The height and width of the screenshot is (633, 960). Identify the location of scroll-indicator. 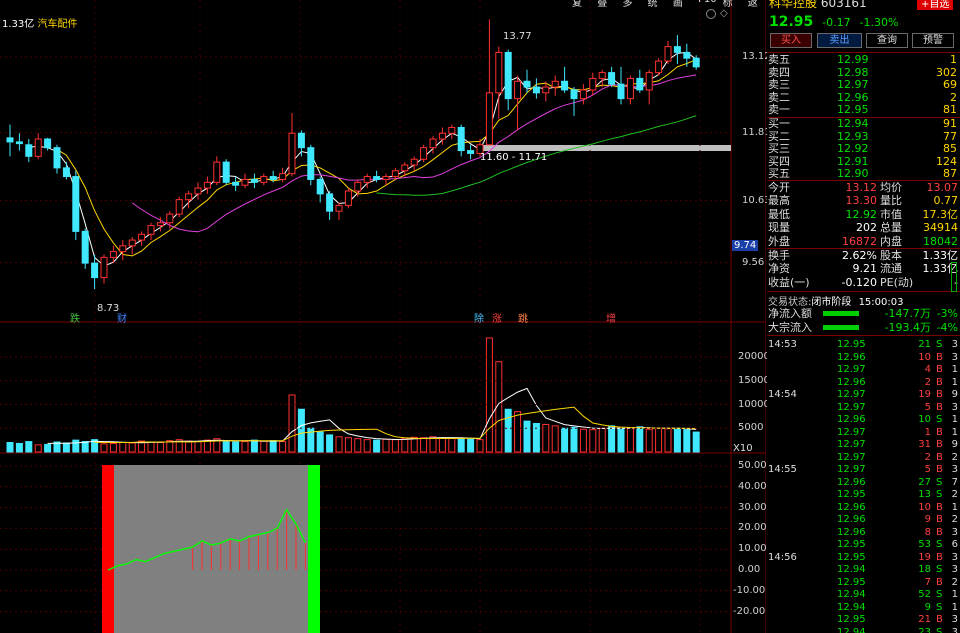
(954, 277).